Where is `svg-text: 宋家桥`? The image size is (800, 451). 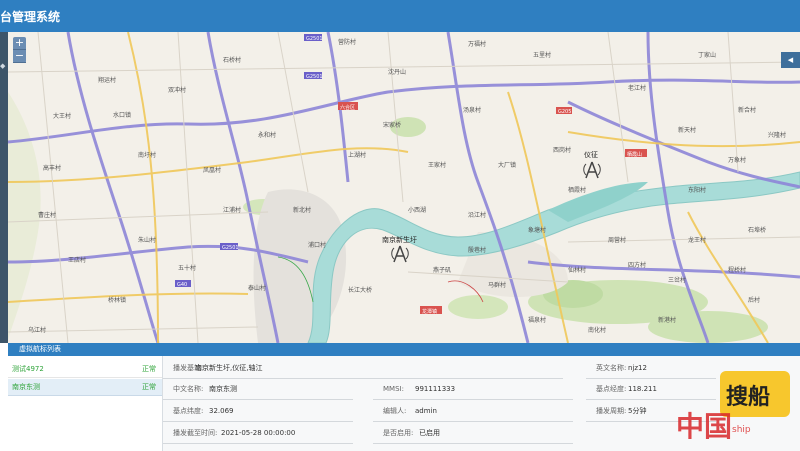 svg-text: 宋家桥 is located at coordinates (392, 125).